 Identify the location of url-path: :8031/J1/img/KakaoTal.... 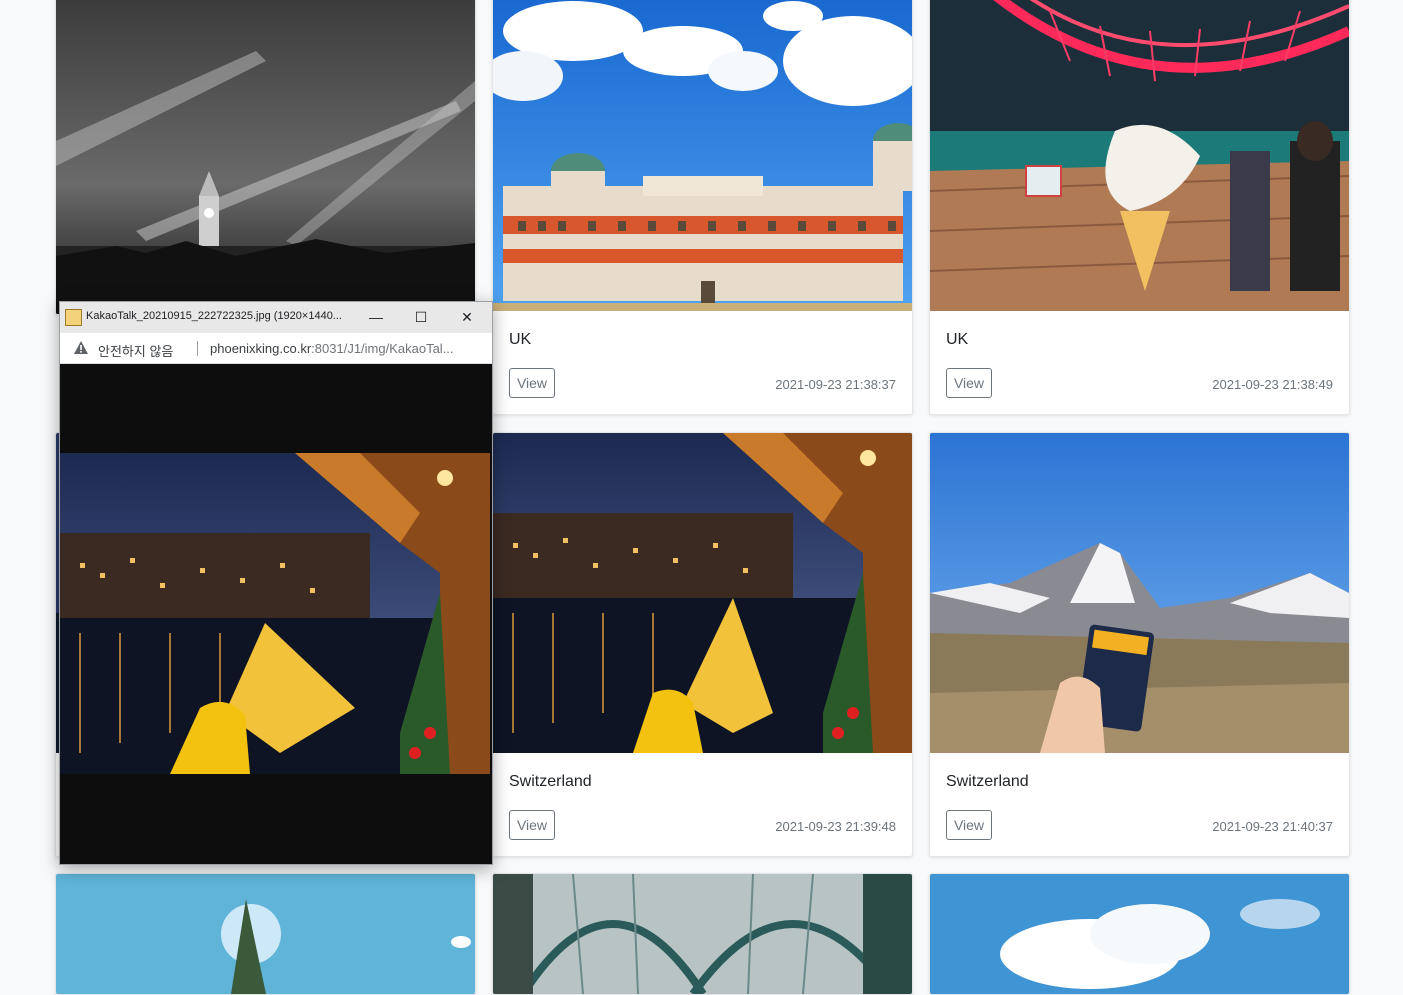
(382, 348).